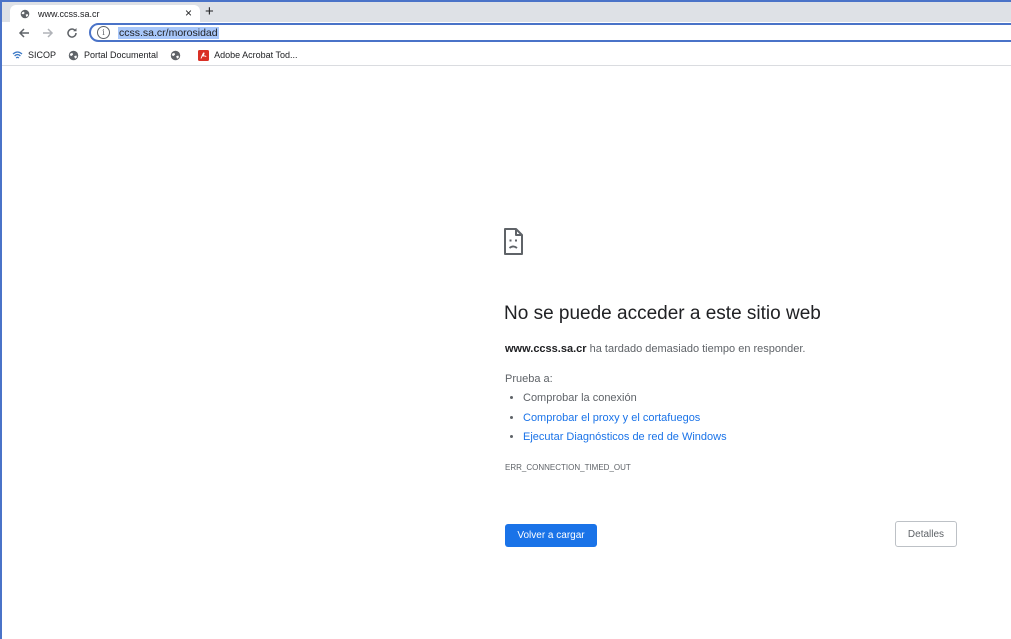 This screenshot has height=639, width=1011. Describe the element at coordinates (580, 398) in the screenshot. I see `suggestion-text: Comprobar la conexión` at that location.